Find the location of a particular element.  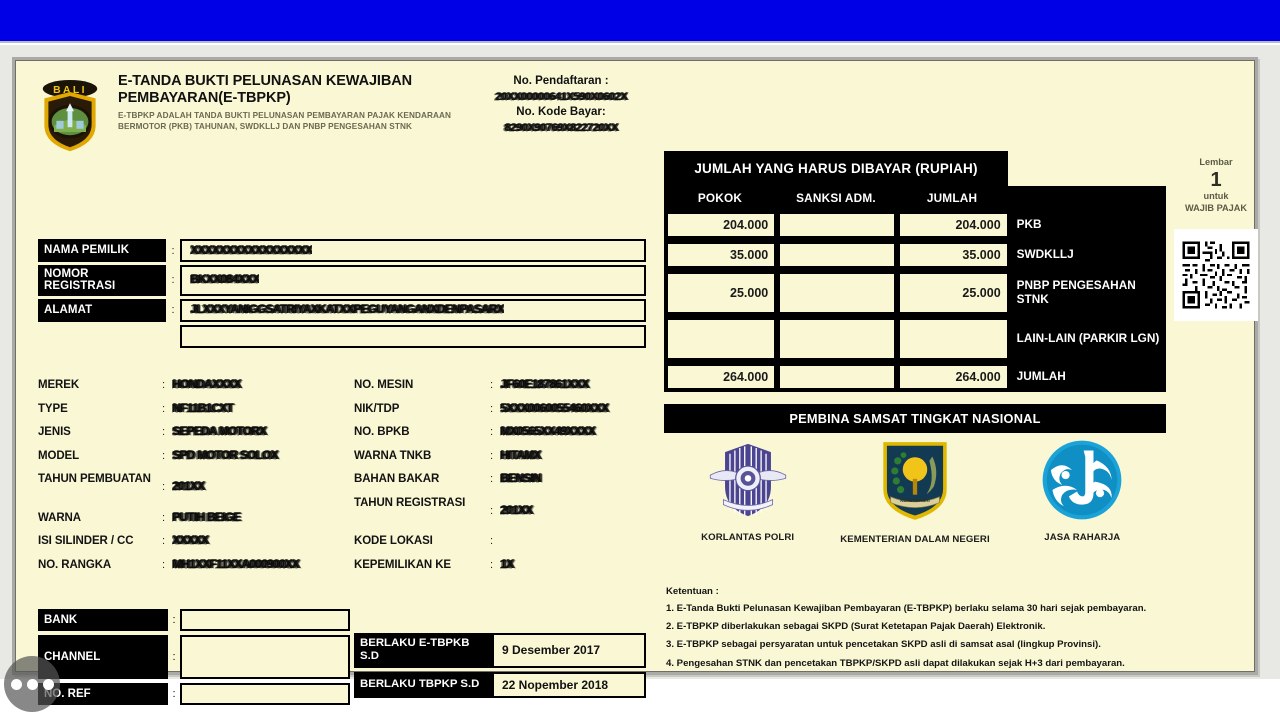

bank-row: CHANNEL : is located at coordinates (194, 657).